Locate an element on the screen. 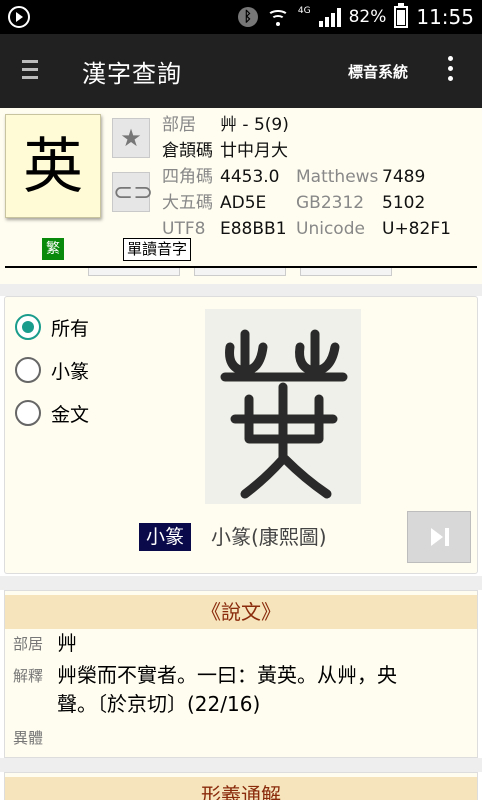 The width and height of the screenshot is (482, 800). shuowen-explanation-line1: 艸榮而不實者。一曰：黃英。从艸，央 is located at coordinates (227, 675).